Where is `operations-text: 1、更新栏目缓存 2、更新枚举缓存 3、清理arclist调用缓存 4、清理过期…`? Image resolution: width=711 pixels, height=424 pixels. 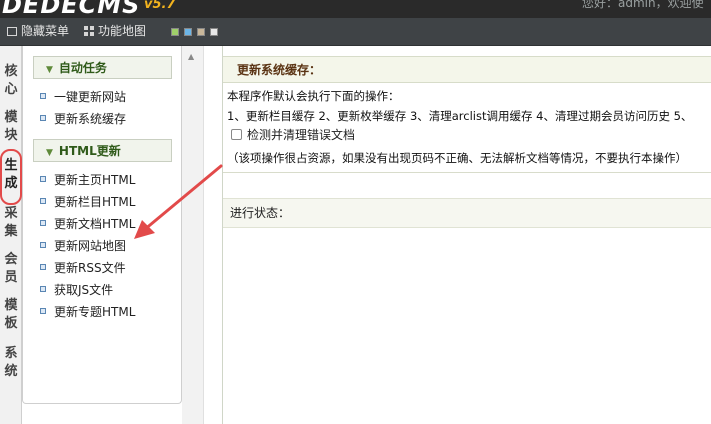 operations-text: 1、更新栏目缓存 2、更新枚举缓存 3、清理arclist调用缓存 4、清理过期… is located at coordinates (460, 116).